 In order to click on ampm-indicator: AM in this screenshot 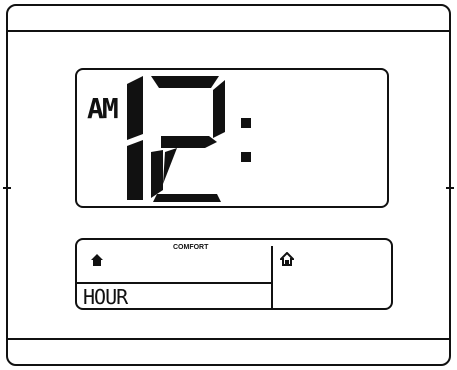, I will do `click(103, 108)`.